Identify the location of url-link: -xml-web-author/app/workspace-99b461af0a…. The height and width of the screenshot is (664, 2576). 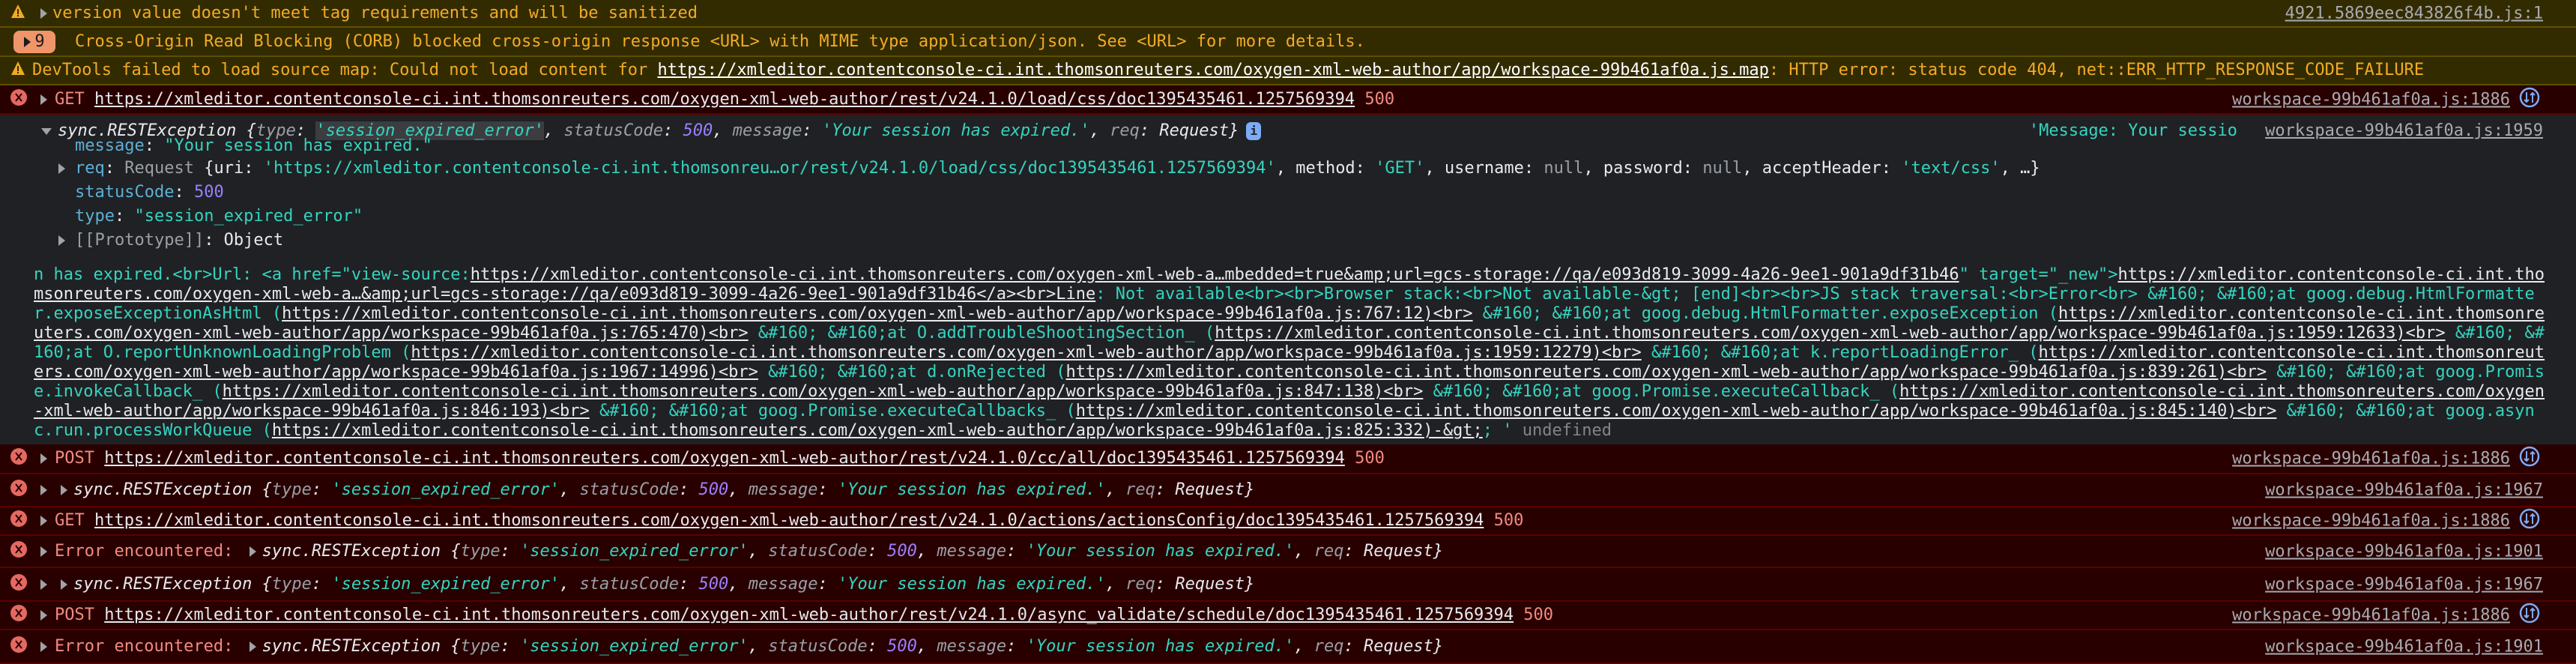
(312, 411).